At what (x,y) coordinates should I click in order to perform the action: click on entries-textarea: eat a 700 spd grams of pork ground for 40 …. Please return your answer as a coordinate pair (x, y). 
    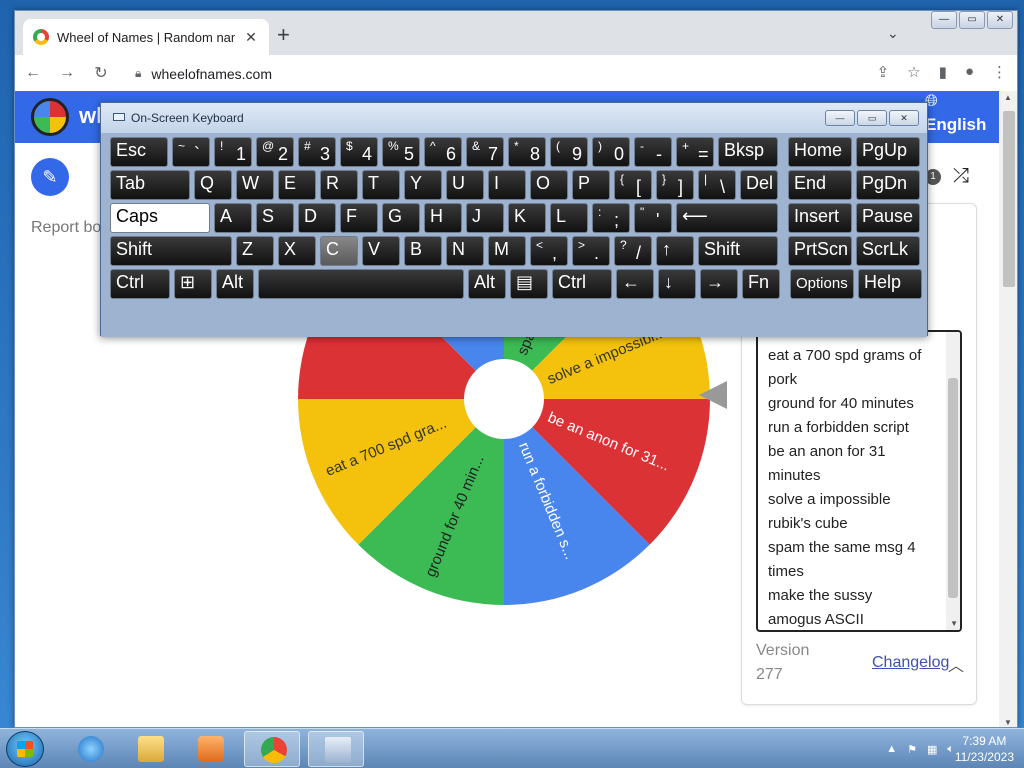
    Looking at the image, I should click on (859, 481).